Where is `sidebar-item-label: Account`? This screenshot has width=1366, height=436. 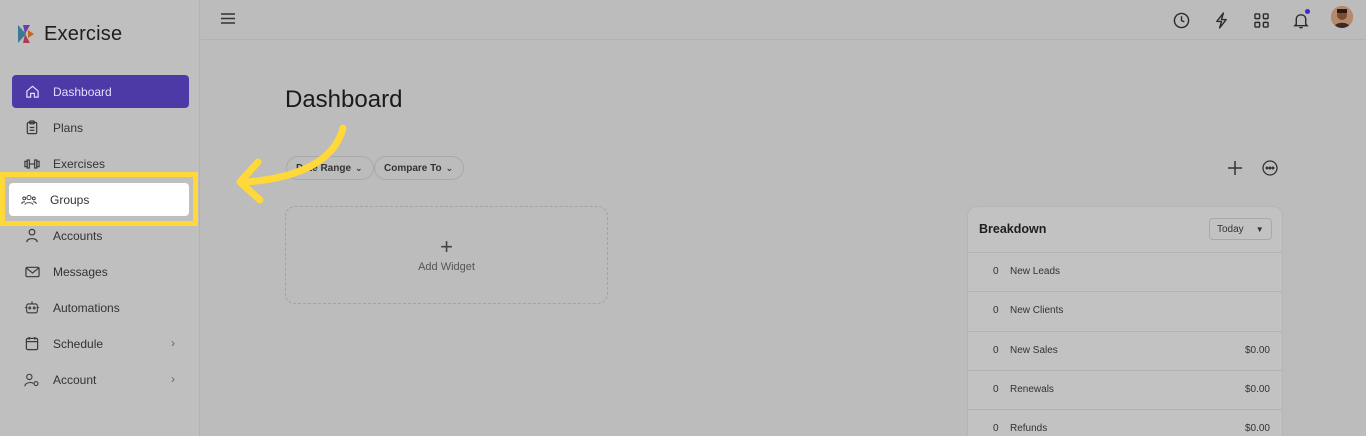 sidebar-item-label: Account is located at coordinates (75, 379).